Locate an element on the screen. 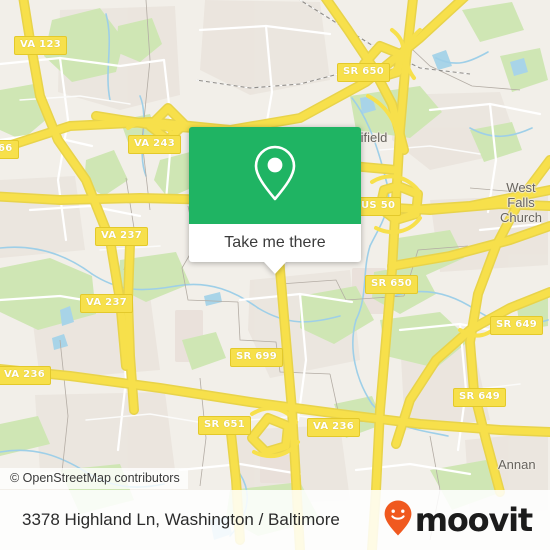  callout-green-panel is located at coordinates (275, 175).